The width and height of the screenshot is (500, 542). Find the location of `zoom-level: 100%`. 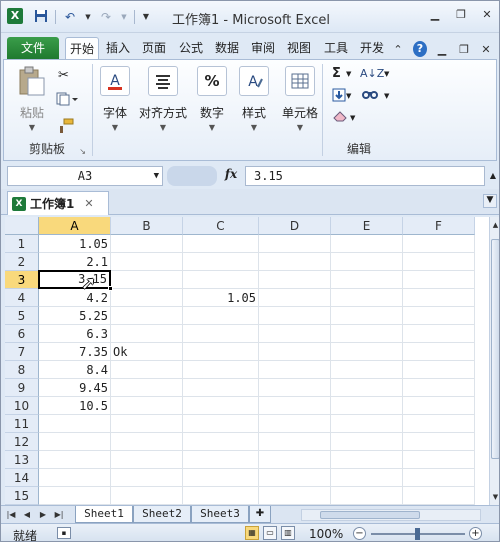

zoom-level: 100% is located at coordinates (326, 534).